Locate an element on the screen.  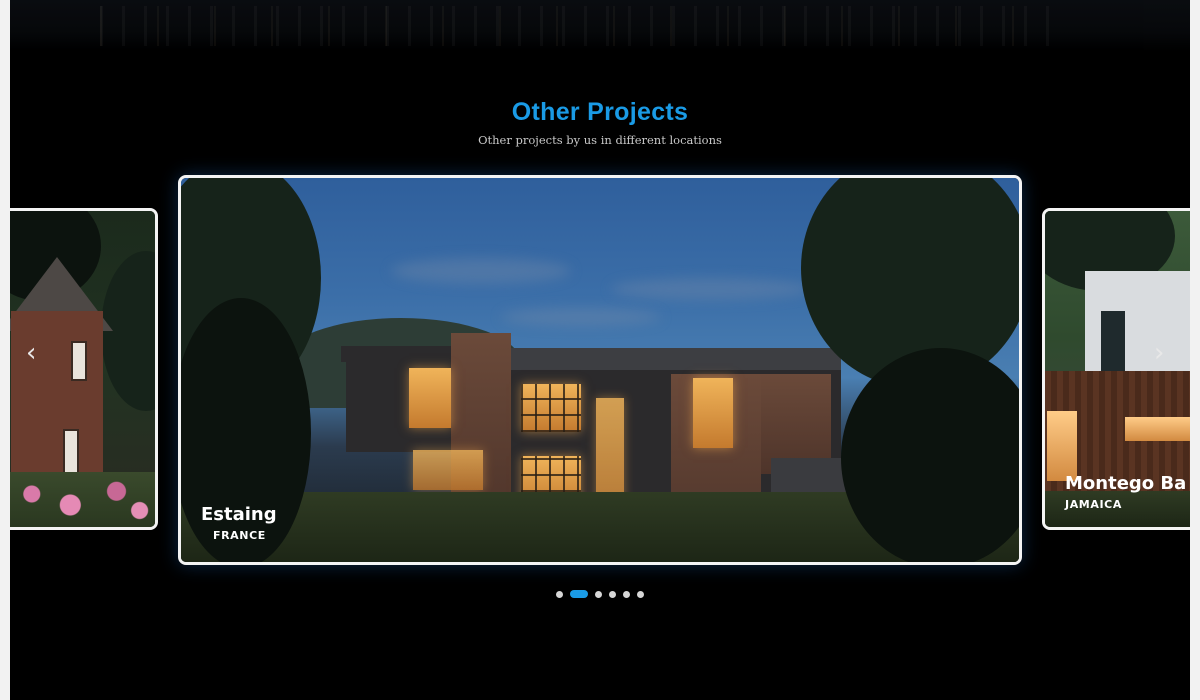
project-label: Estaing FRANCE is located at coordinates (239, 523).